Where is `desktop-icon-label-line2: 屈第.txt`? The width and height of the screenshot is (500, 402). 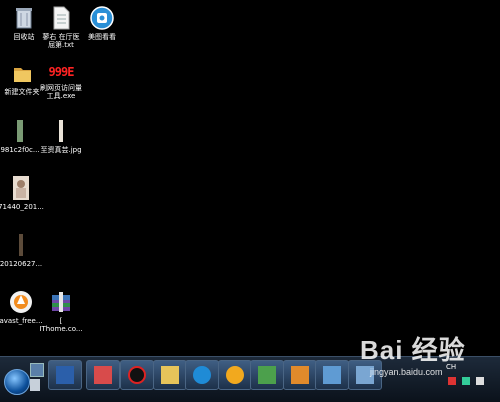
desktop-icon-label-line2: 屈第.txt is located at coordinates (61, 45).